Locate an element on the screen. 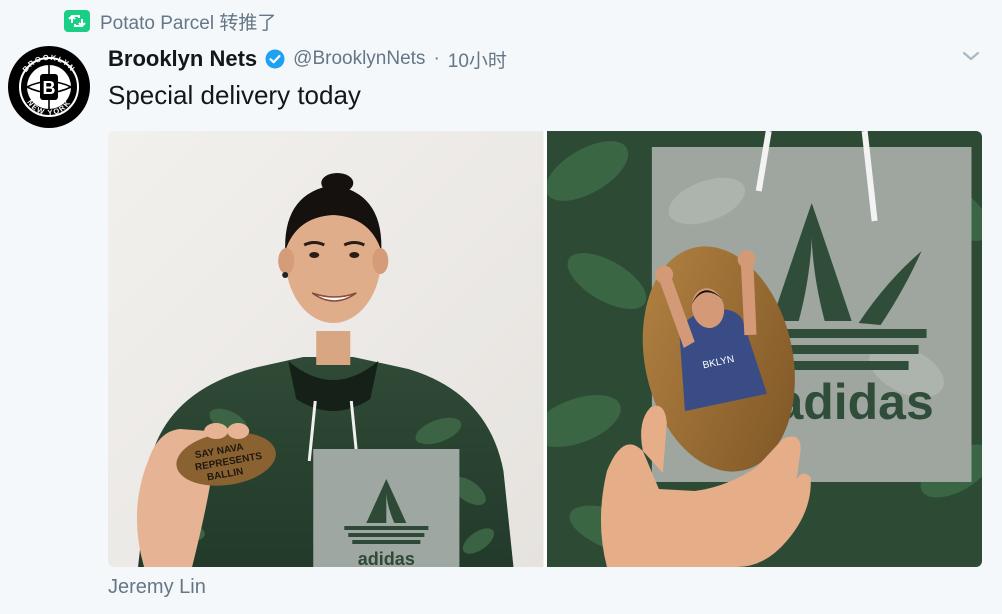 The height and width of the screenshot is (614, 1002). svg-text: adidas is located at coordinates (386, 558).